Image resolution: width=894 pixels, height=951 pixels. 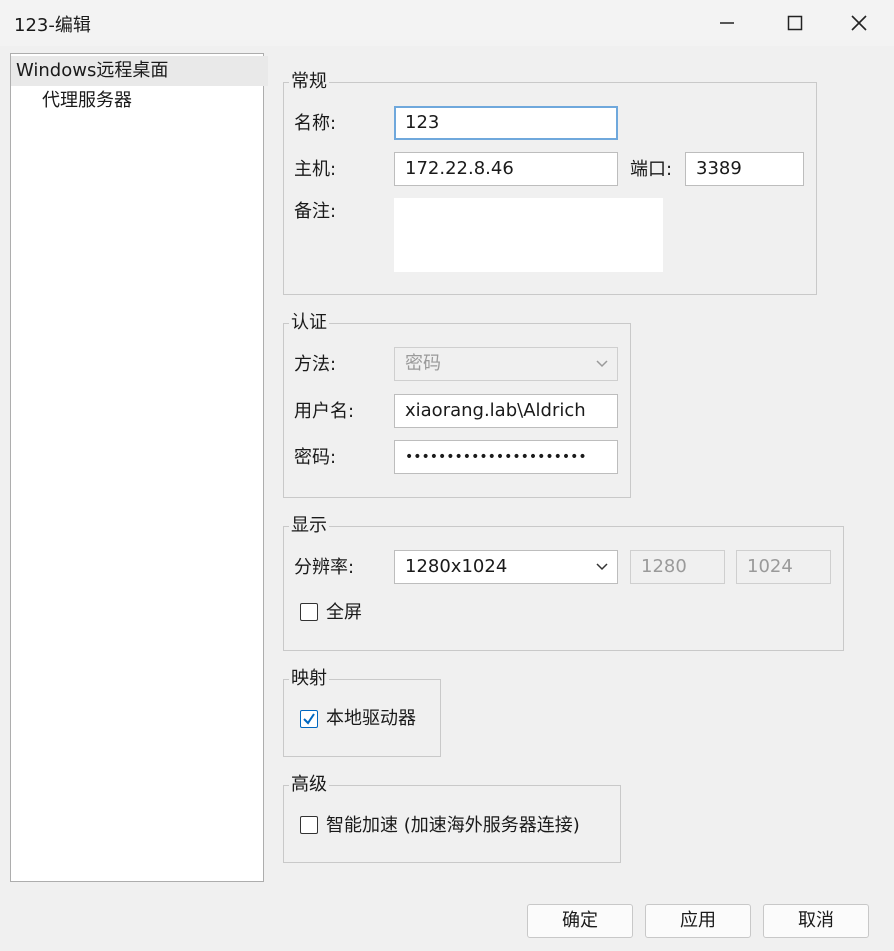 What do you see at coordinates (456, 566) in the screenshot?
I see `resolution-select-value: 1280x1024` at bounding box center [456, 566].